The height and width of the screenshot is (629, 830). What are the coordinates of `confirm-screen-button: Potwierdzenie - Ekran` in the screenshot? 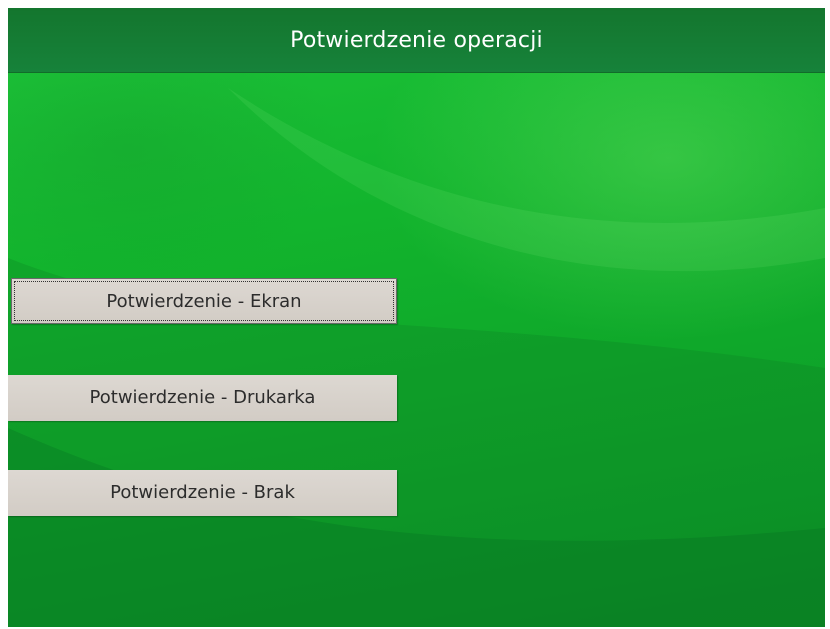 It's located at (204, 301).